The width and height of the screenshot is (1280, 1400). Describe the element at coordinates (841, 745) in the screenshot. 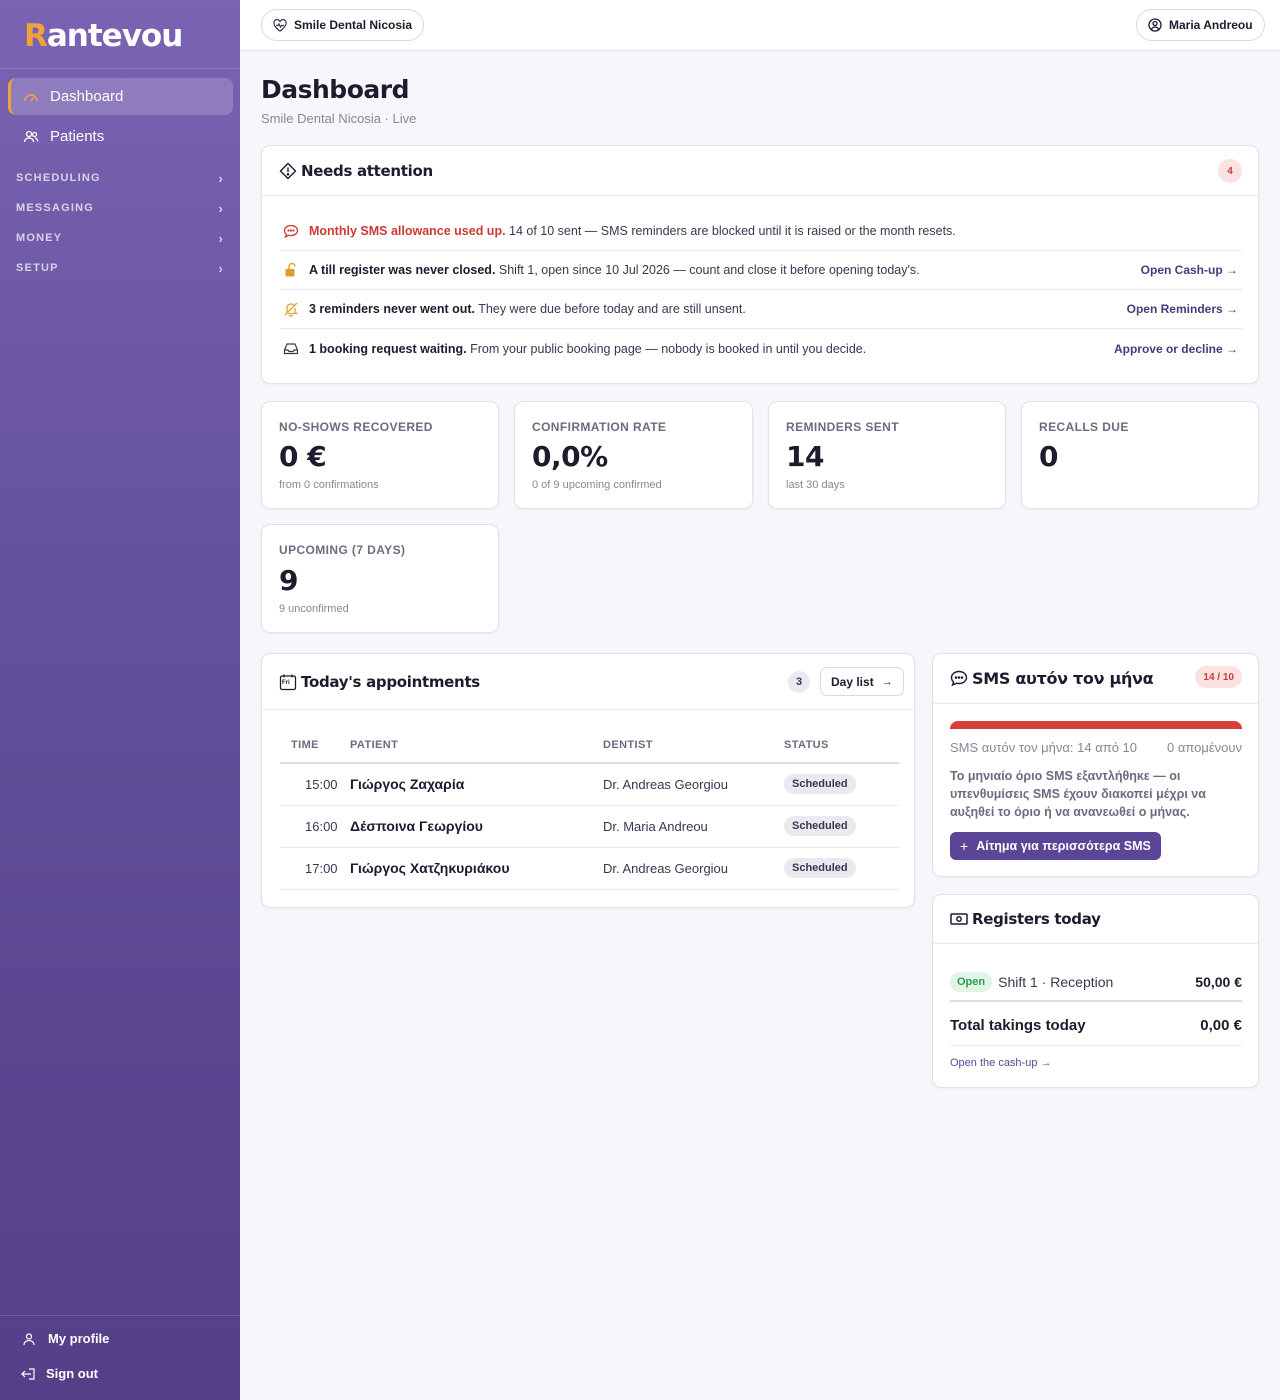

I see `column-header: STATUS` at that location.